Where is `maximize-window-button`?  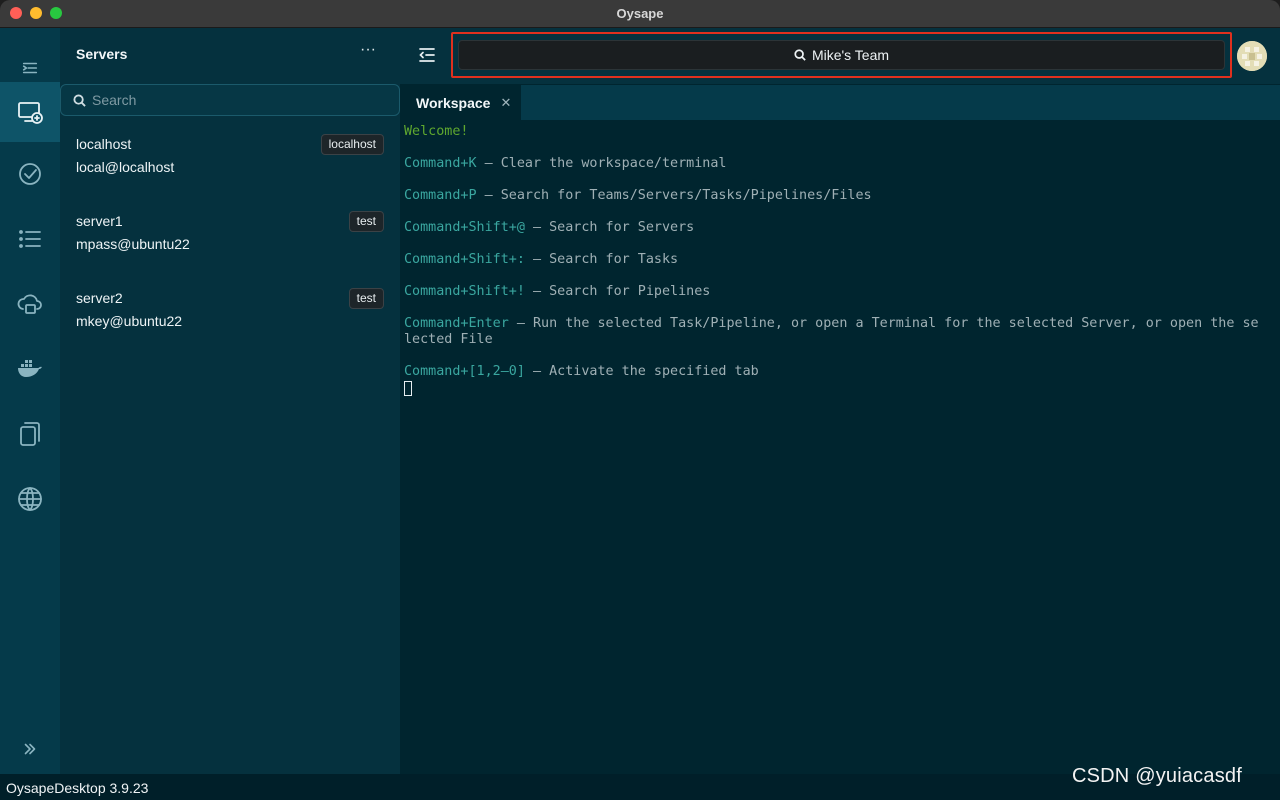
maximize-window-button is located at coordinates (56, 13).